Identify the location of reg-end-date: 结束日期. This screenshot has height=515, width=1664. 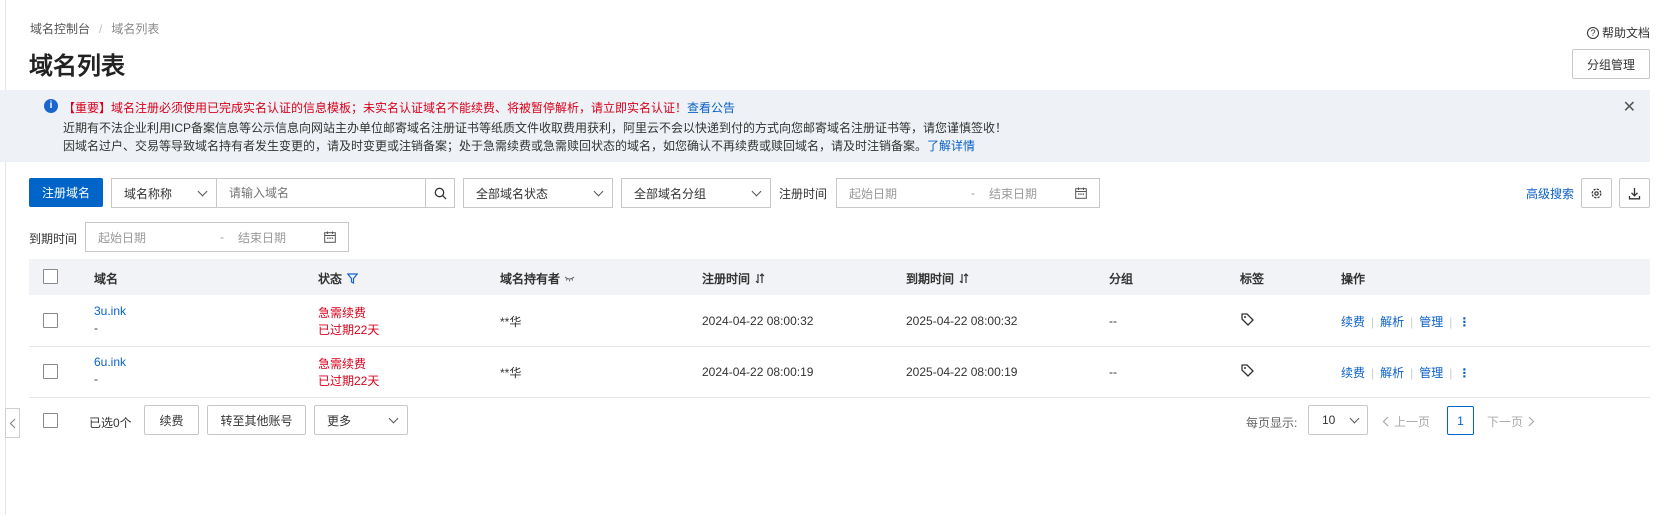
(1032, 193).